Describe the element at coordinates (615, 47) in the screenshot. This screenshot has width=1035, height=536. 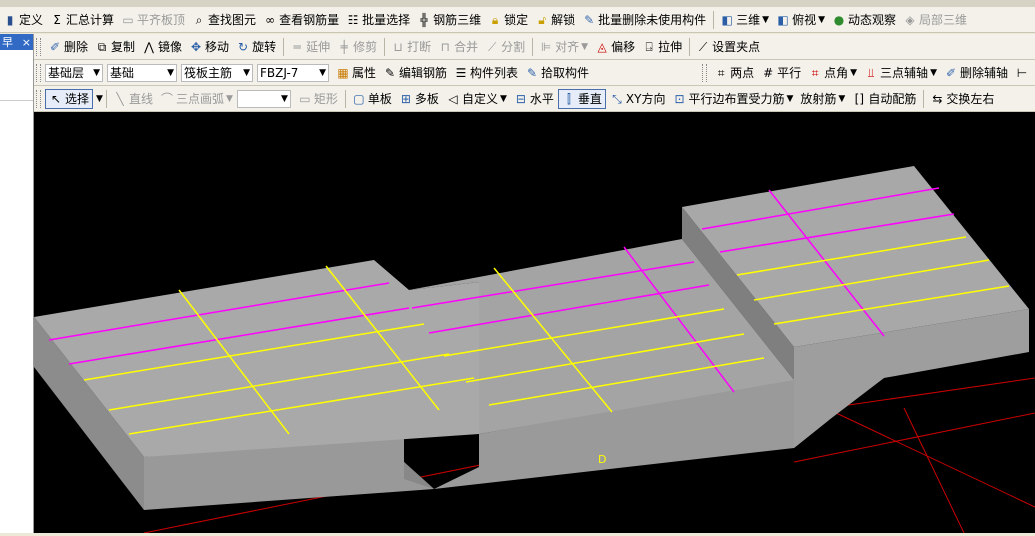
I see `offset-button: ◬ 偏移` at that location.